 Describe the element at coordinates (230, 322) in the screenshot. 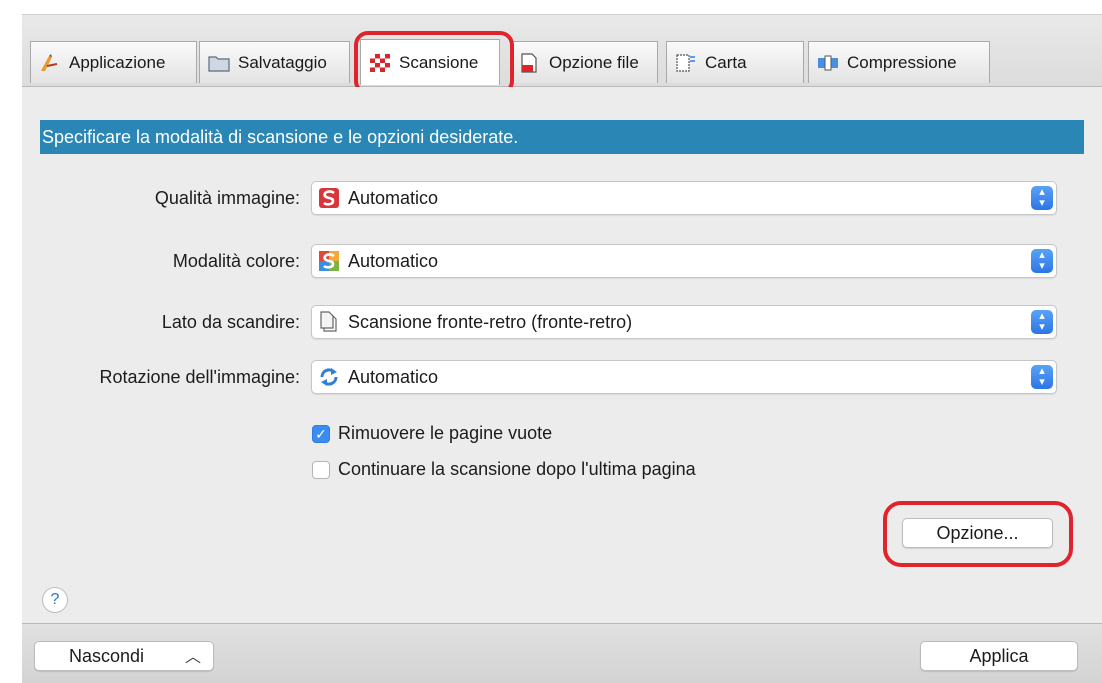

I see `scan-side-label: Lato da scandire:` at that location.